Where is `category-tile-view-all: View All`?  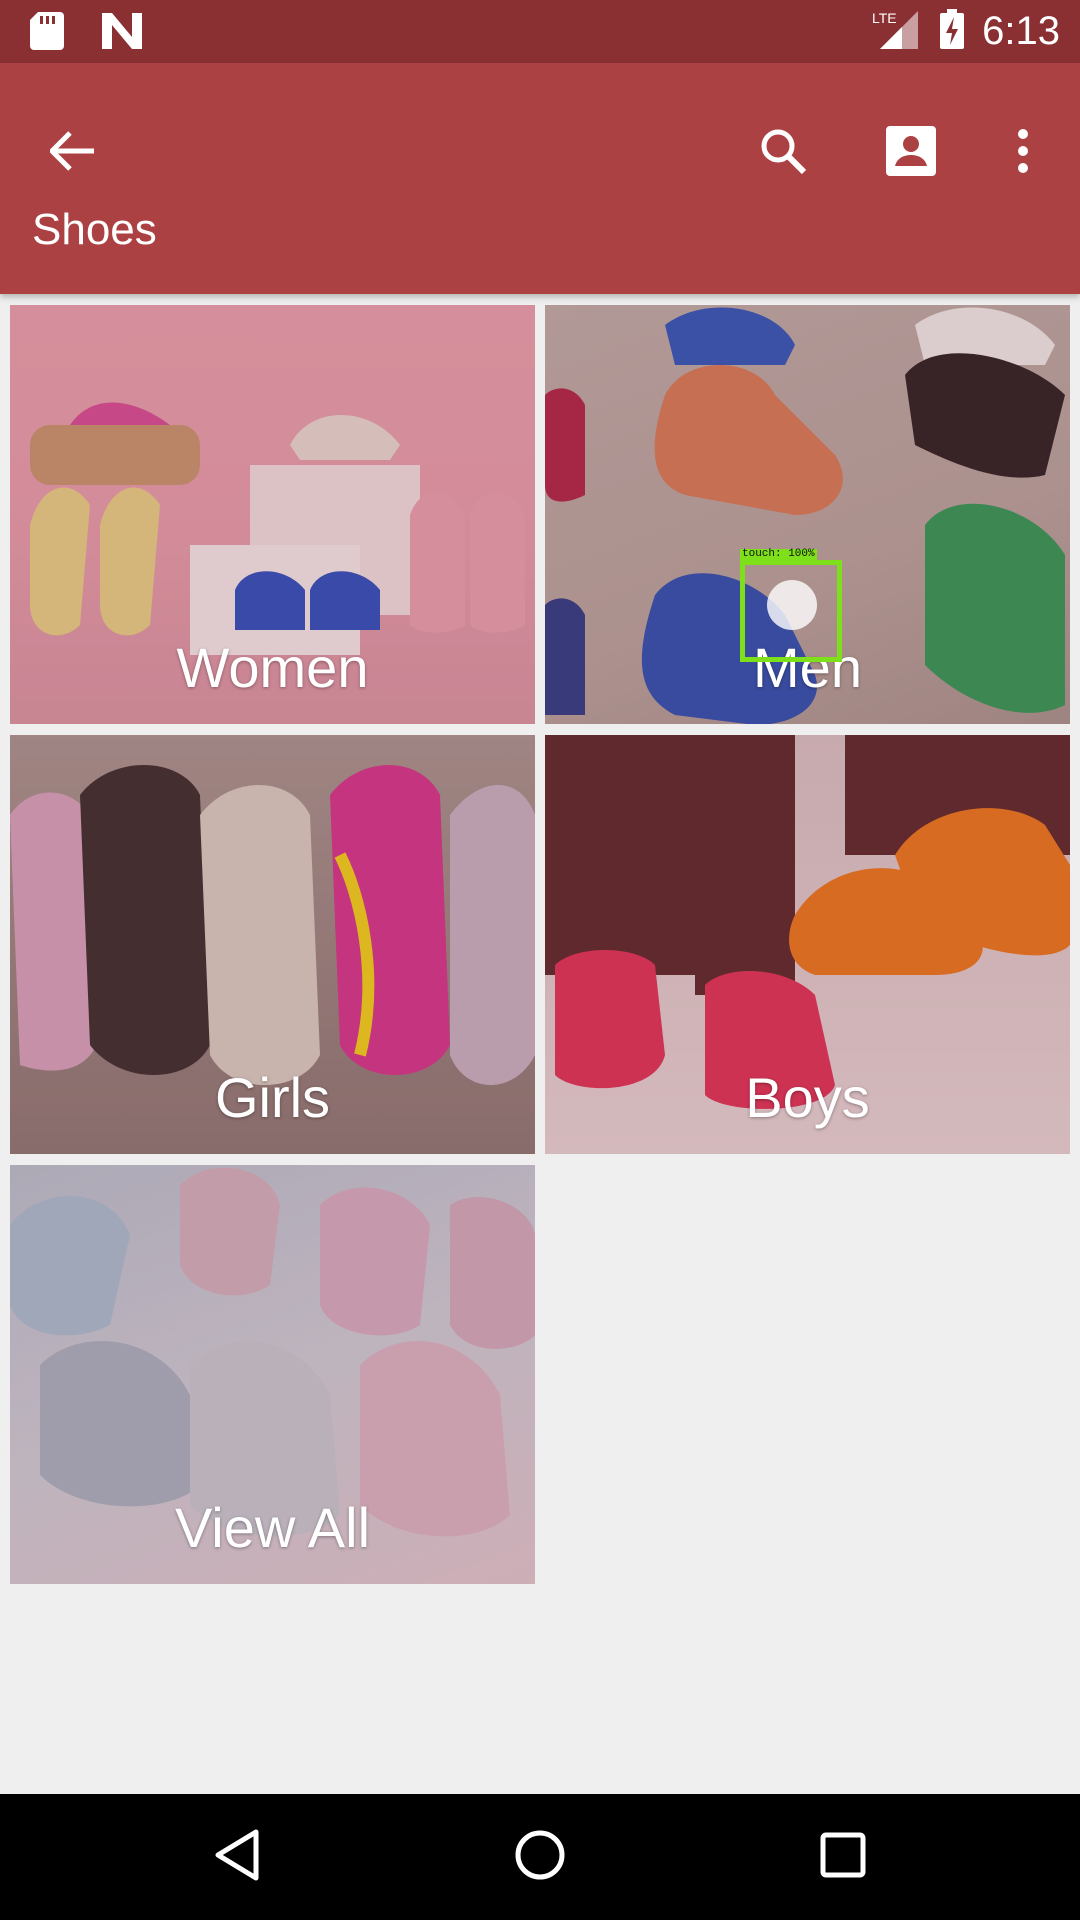 category-tile-view-all: View All is located at coordinates (272, 1374).